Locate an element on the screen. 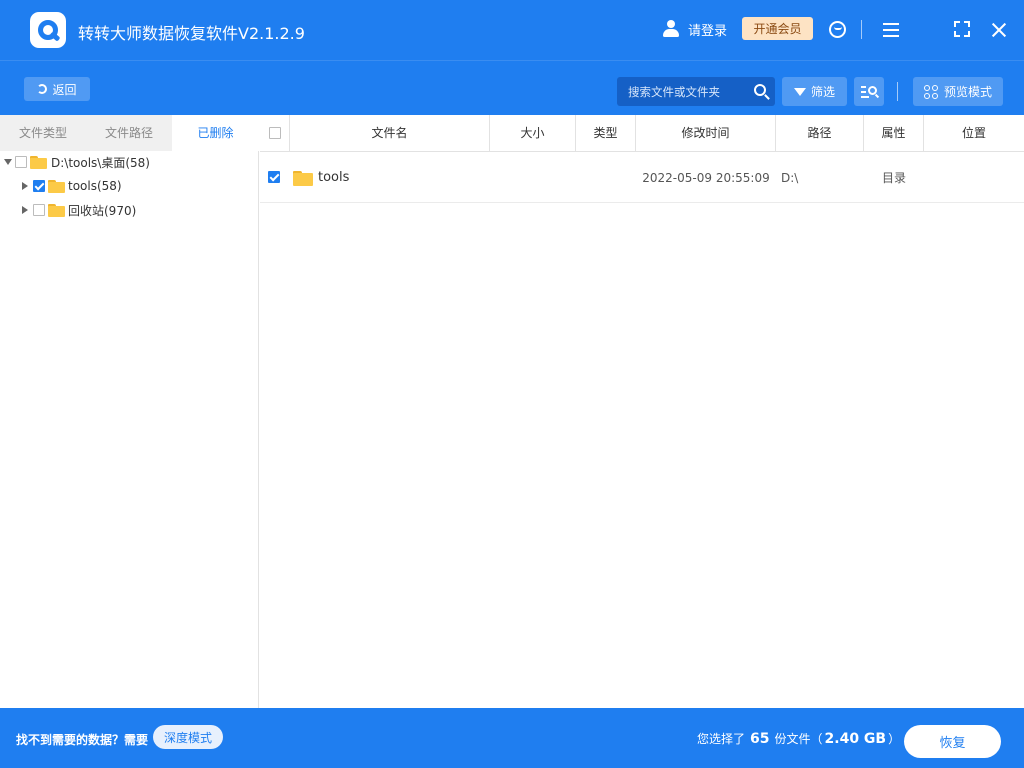 The width and height of the screenshot is (1024, 768). column-header-path: 路径 is located at coordinates (820, 133).